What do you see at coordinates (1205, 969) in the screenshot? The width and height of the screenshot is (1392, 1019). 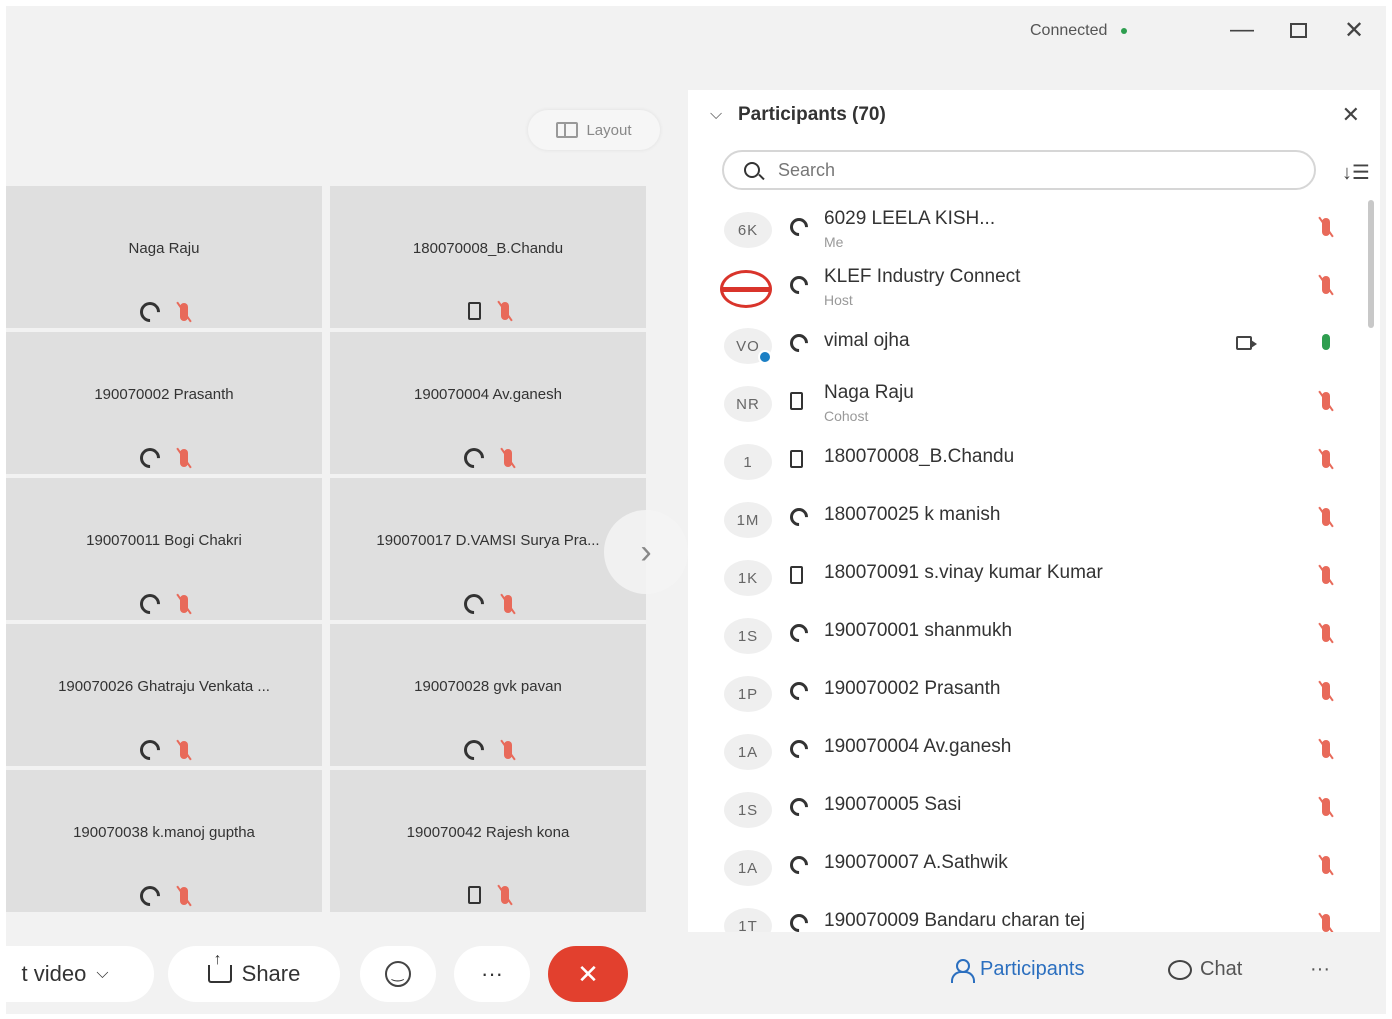 I see `chat-button: Chat` at bounding box center [1205, 969].